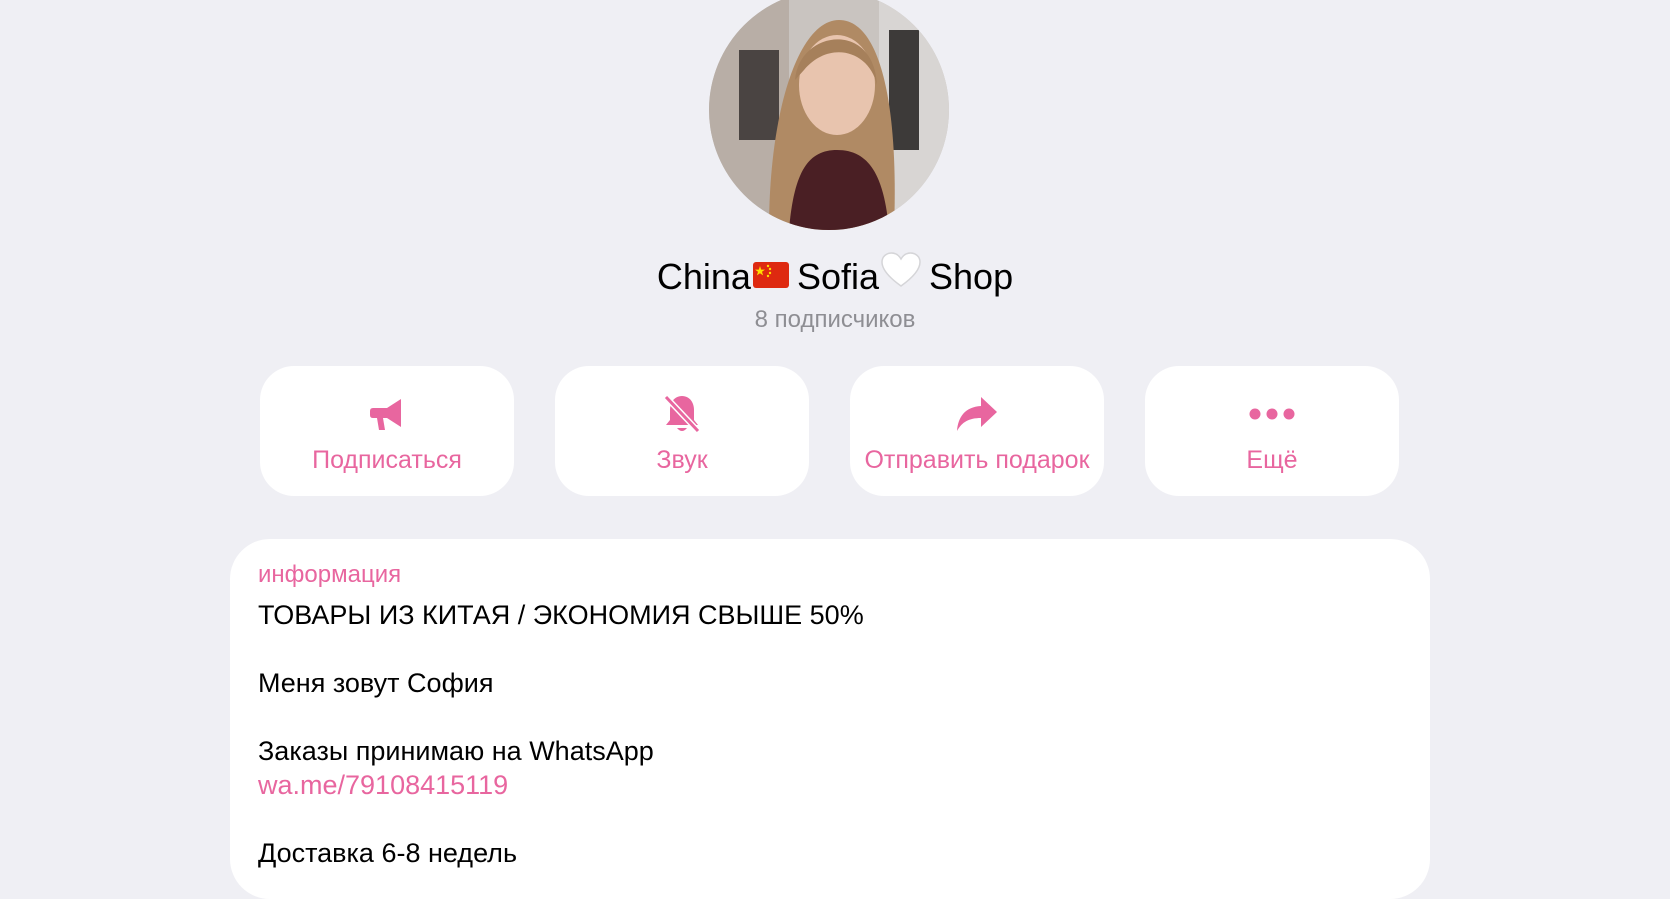  What do you see at coordinates (901, 276) in the screenshot?
I see `white-heart-icon` at bounding box center [901, 276].